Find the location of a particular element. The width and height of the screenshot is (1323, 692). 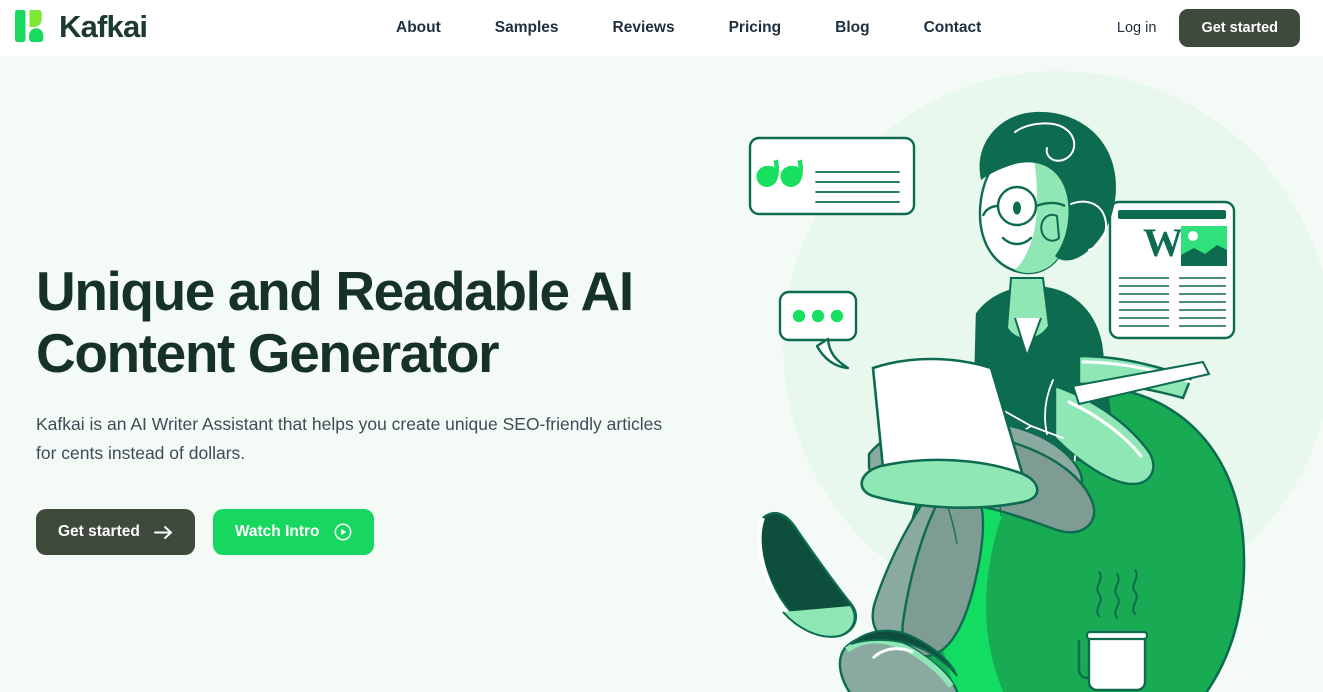

nav-item-pricing: Pricing is located at coordinates (755, 28).